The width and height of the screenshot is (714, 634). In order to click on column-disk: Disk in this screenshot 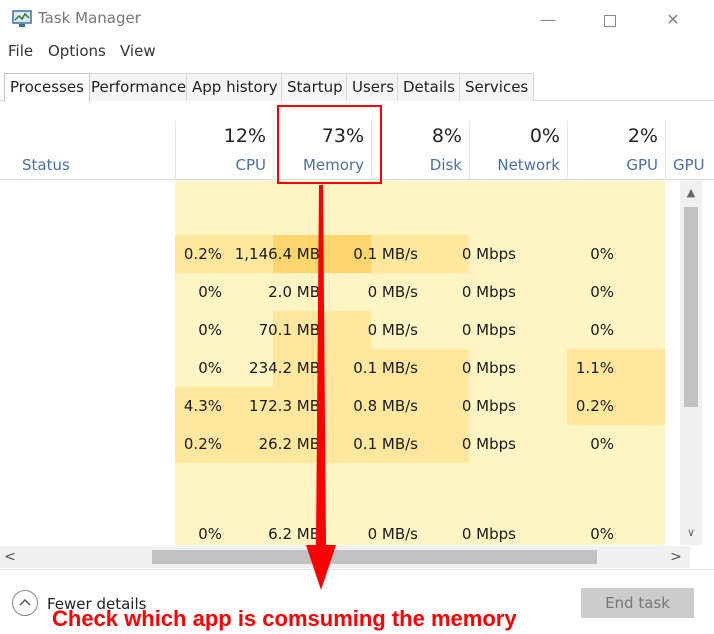, I will do `click(446, 165)`.